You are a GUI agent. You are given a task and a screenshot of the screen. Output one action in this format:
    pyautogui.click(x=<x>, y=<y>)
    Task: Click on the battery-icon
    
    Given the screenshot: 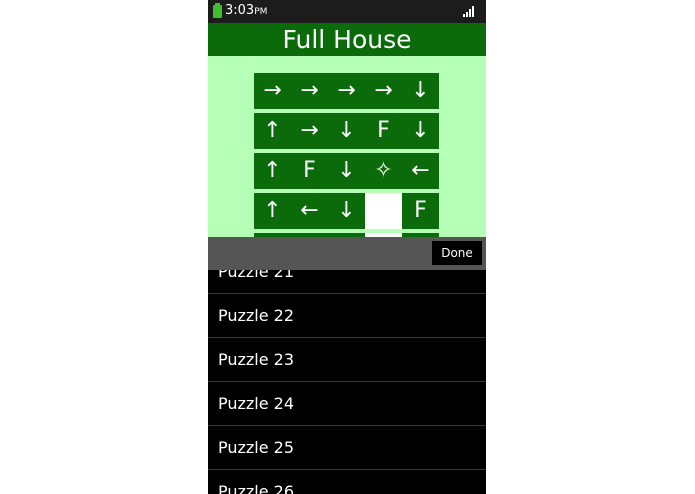 What is the action you would take?
    pyautogui.click(x=217, y=10)
    